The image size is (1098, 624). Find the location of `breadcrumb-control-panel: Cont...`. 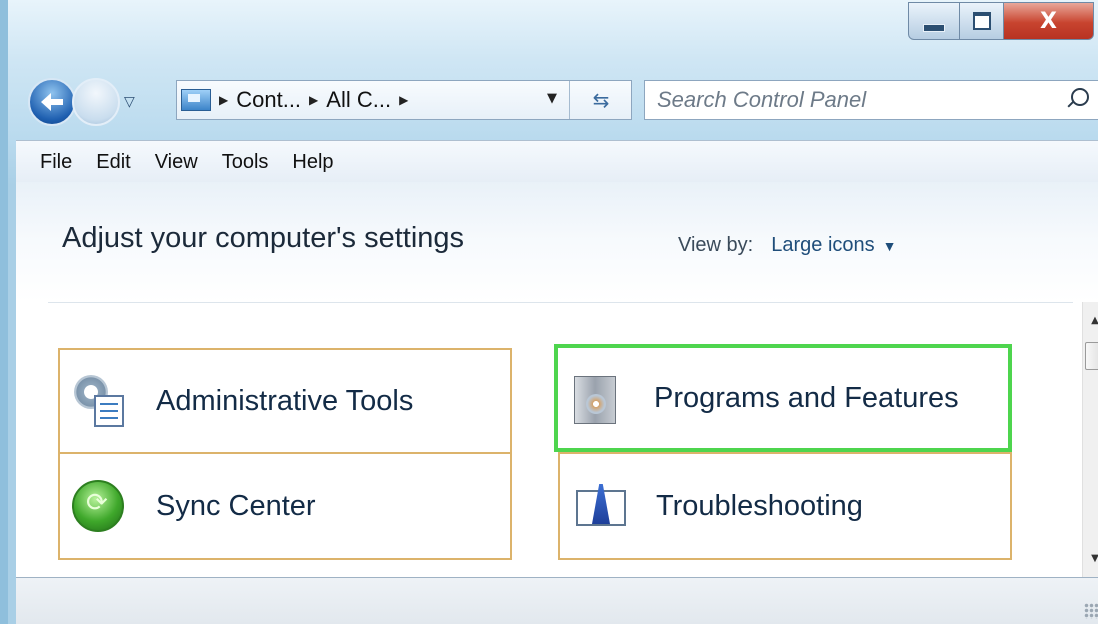

breadcrumb-control-panel: Cont... is located at coordinates (268, 100).